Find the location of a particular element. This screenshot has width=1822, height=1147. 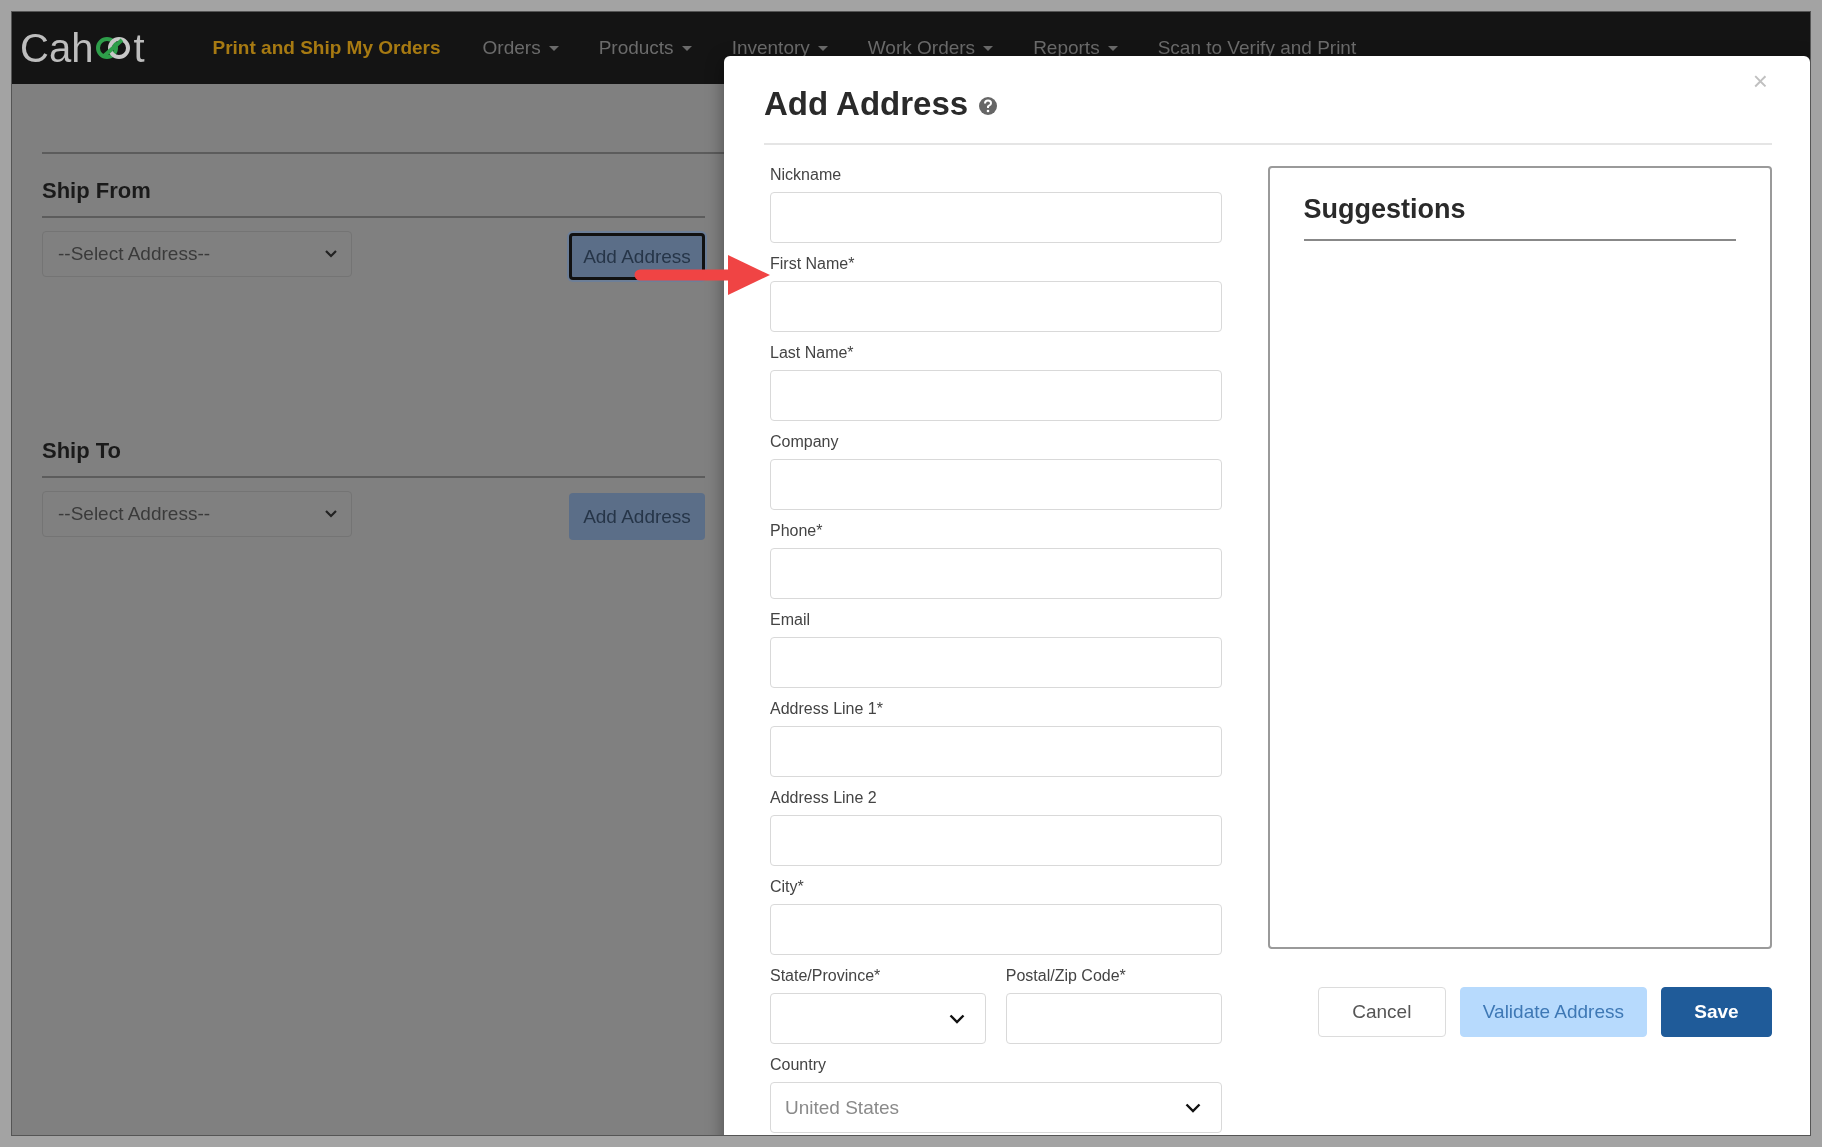

dialog-title: Add Address is located at coordinates (866, 103).